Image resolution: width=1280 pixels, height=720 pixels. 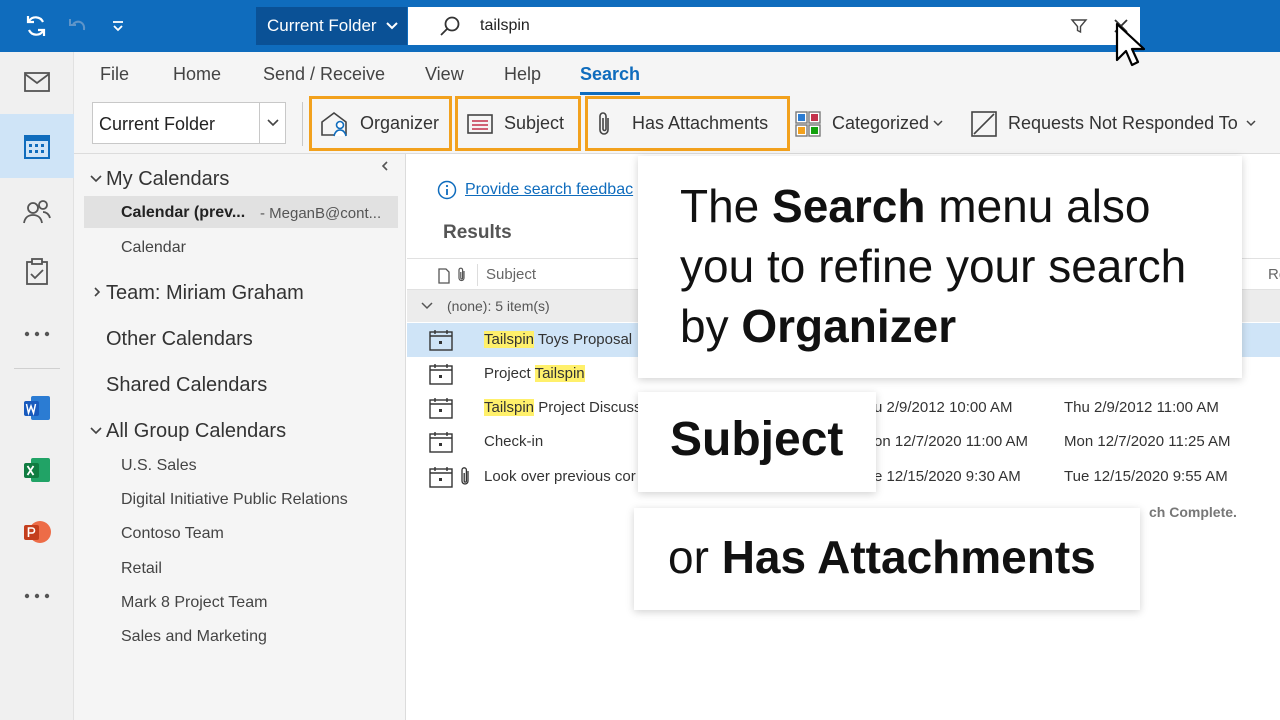 I want to click on results-heading: Results, so click(x=477, y=232).